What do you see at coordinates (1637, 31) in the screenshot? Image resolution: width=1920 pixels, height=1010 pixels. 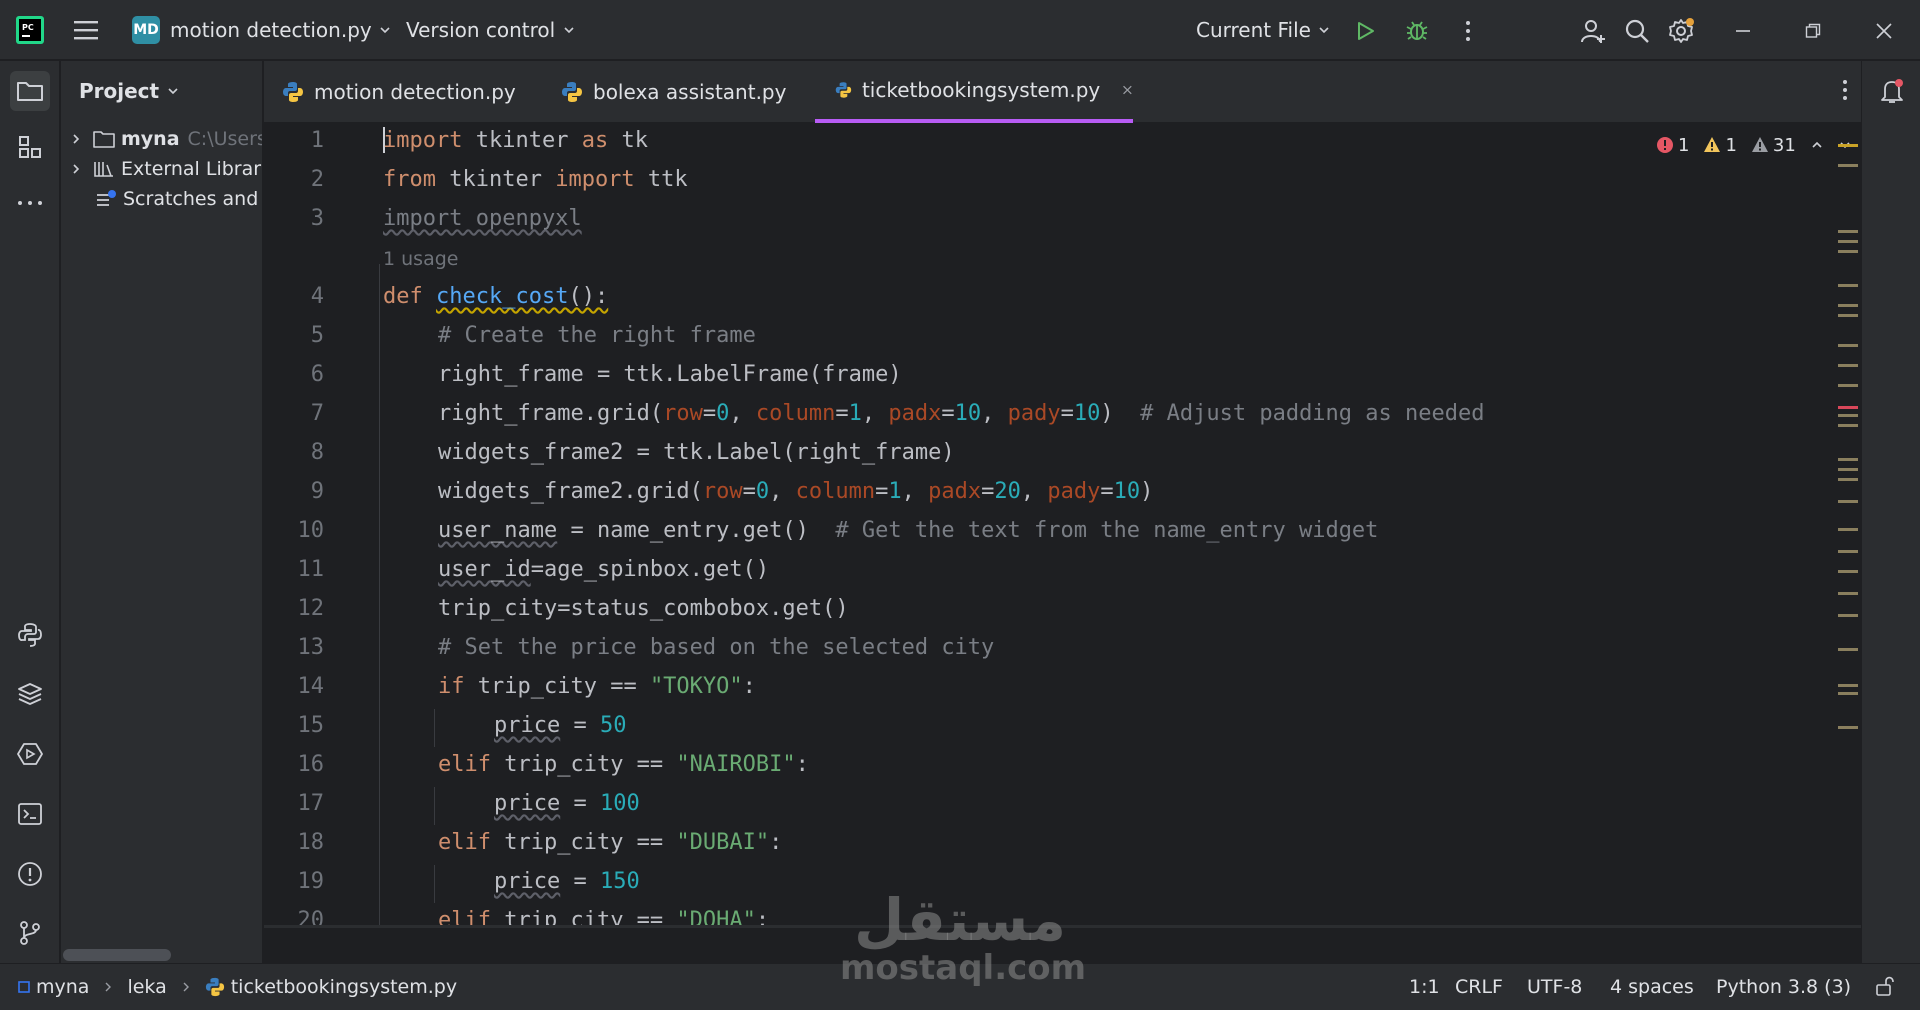 I see `search-icon` at bounding box center [1637, 31].